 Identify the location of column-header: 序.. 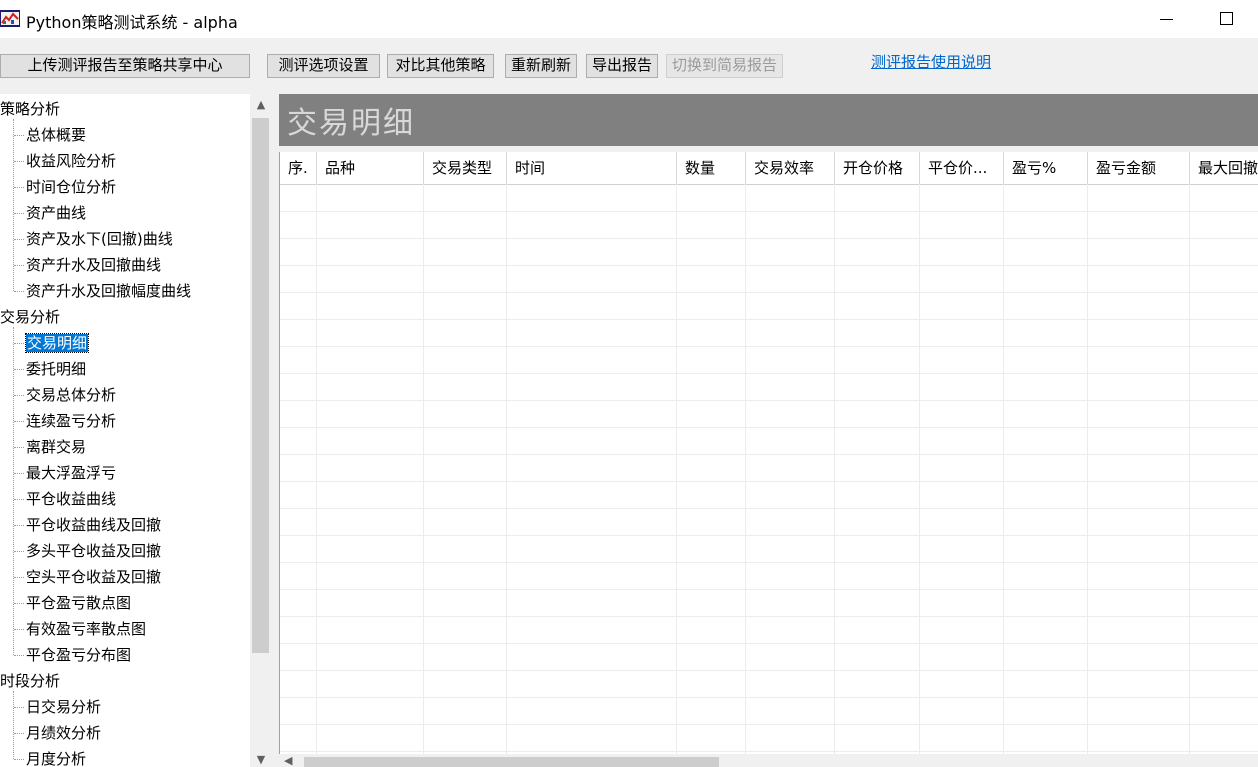
(298, 168).